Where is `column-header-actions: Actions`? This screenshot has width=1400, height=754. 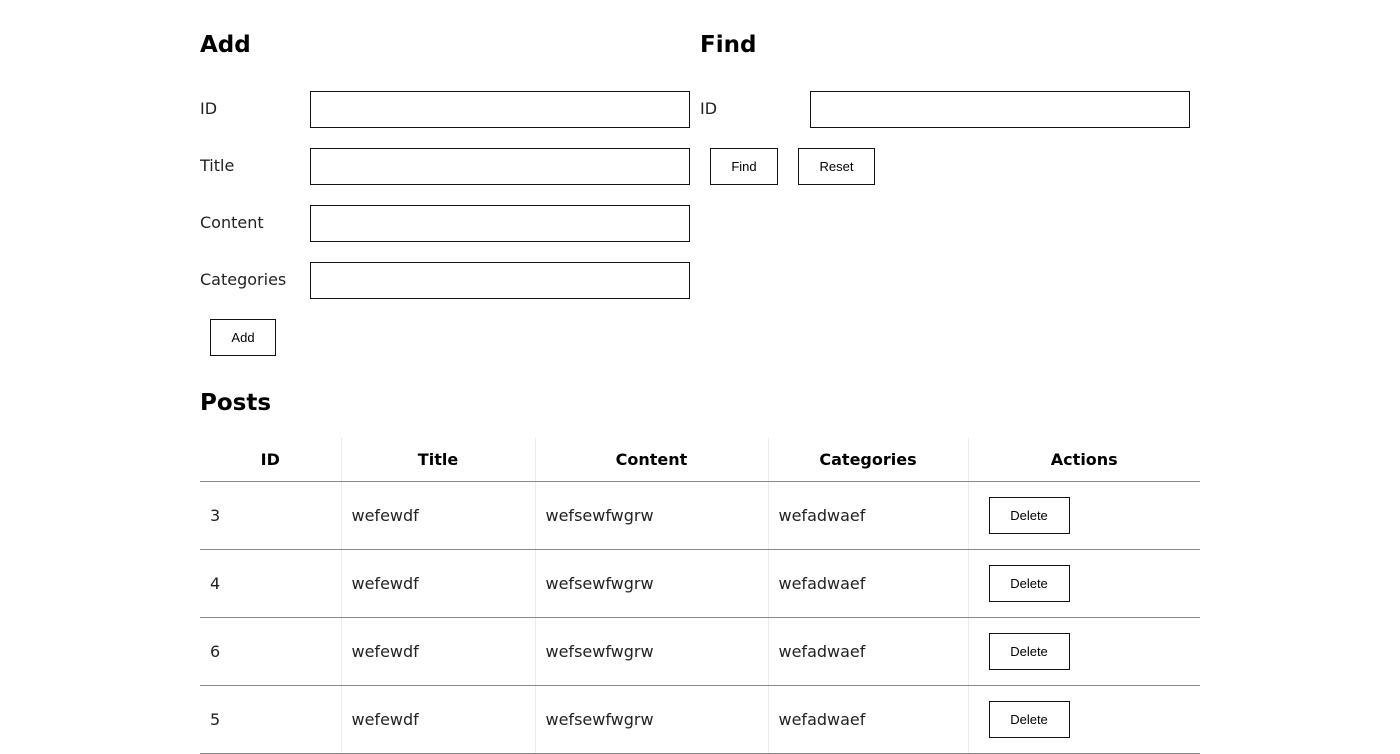 column-header-actions: Actions is located at coordinates (1083, 460).